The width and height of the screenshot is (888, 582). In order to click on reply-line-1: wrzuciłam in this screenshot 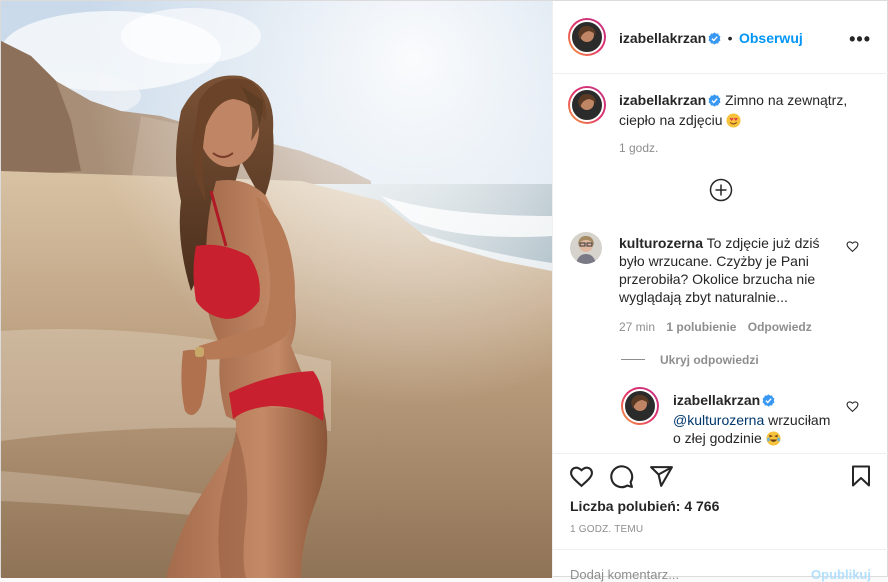, I will do `click(797, 420)`.